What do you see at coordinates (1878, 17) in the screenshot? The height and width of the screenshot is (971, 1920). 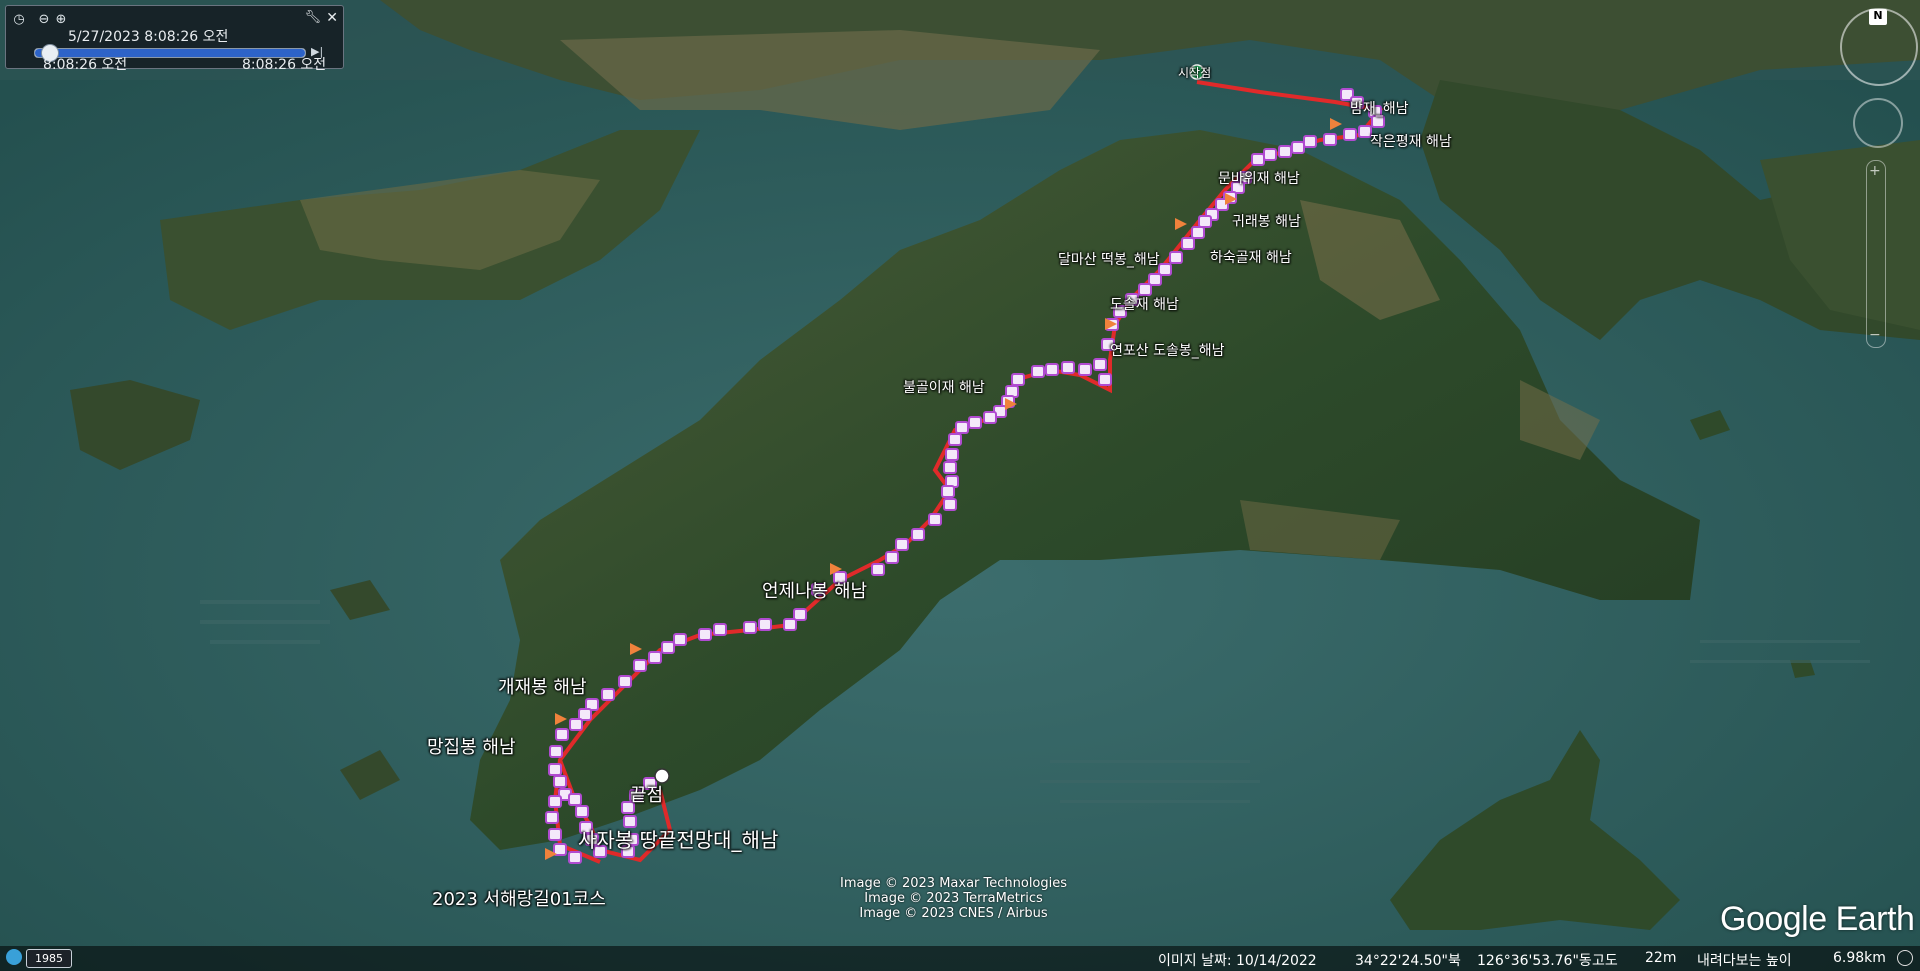 I see `north-indicator: N` at bounding box center [1878, 17].